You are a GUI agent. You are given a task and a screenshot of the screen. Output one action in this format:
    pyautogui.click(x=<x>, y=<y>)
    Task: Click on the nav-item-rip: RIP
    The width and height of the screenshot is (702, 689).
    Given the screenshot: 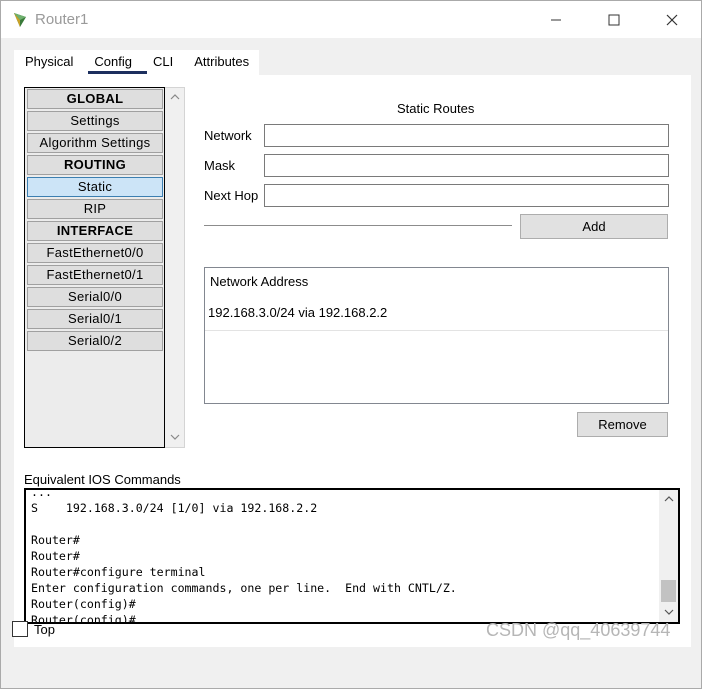 What is the action you would take?
    pyautogui.click(x=95, y=209)
    